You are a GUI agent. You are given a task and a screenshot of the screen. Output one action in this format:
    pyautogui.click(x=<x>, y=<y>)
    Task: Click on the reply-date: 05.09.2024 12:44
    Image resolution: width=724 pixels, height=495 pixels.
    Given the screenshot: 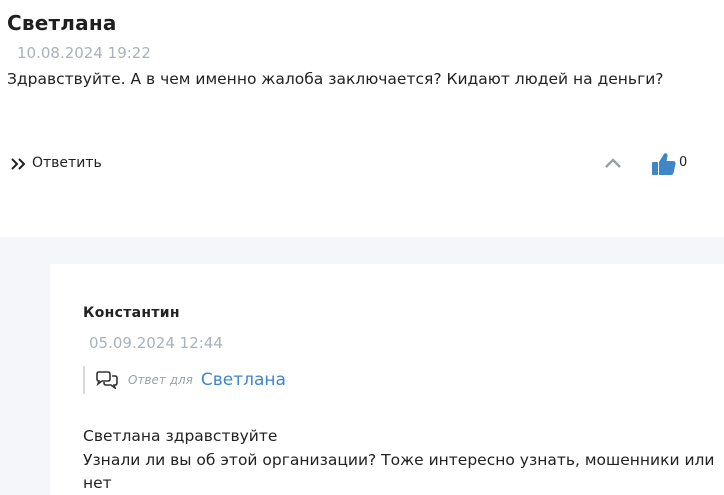 What is the action you would take?
    pyautogui.click(x=156, y=343)
    